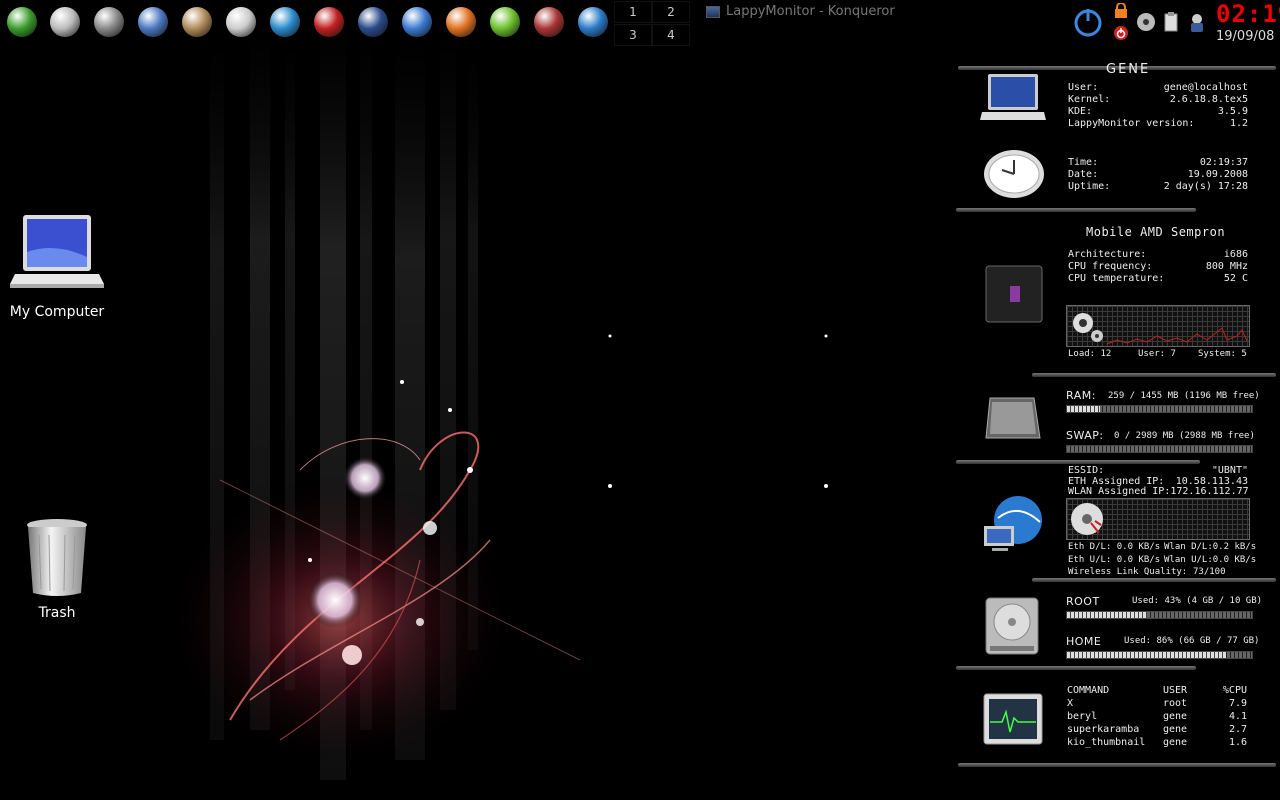 The height and width of the screenshot is (800, 1280). I want to click on clipboard-icon, so click(1171, 22).